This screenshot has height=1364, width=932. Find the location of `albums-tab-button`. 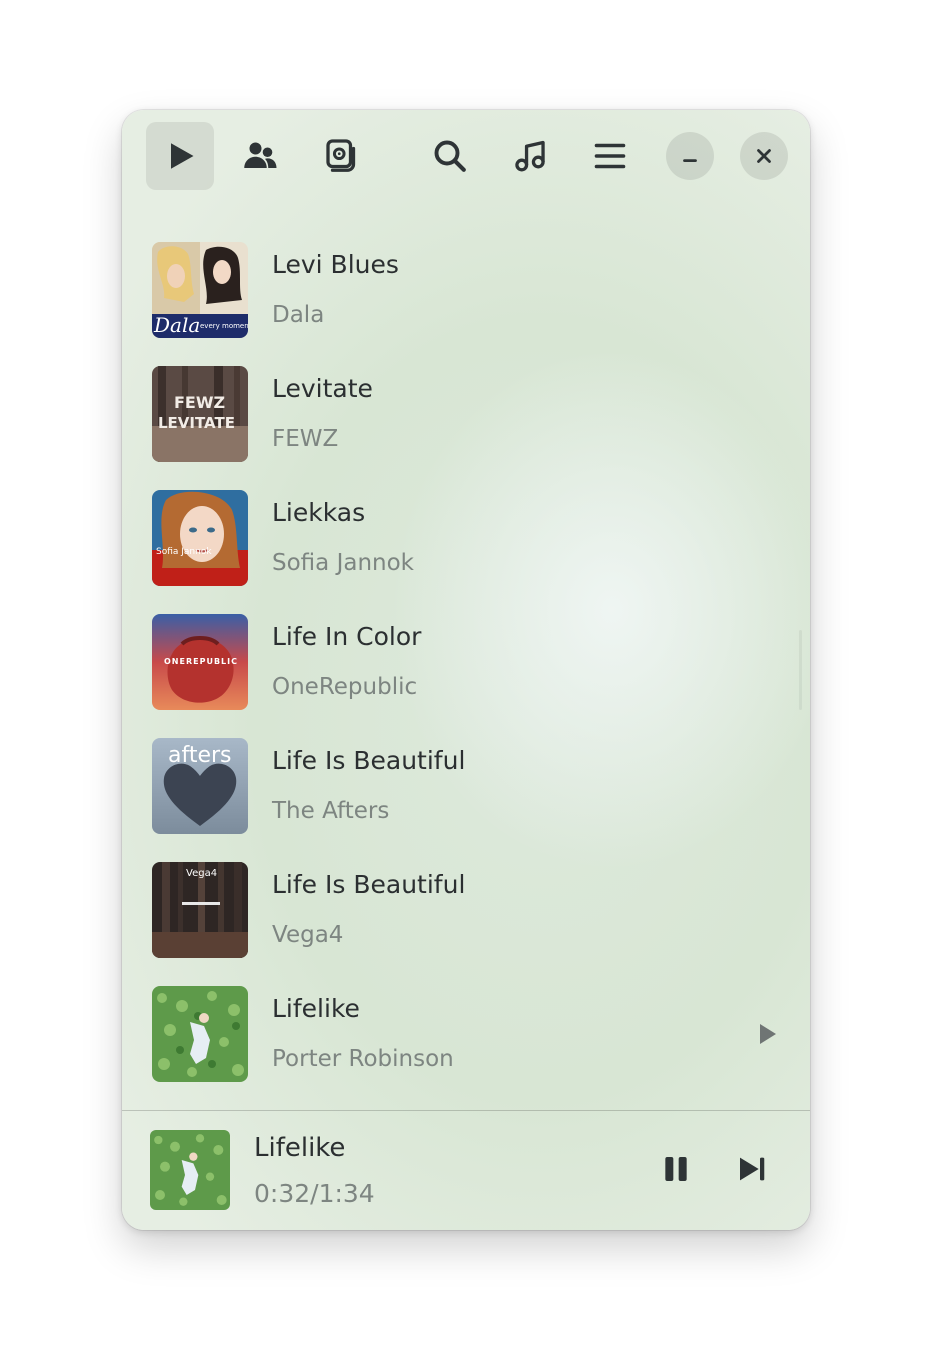

albums-tab-button is located at coordinates (340, 156).